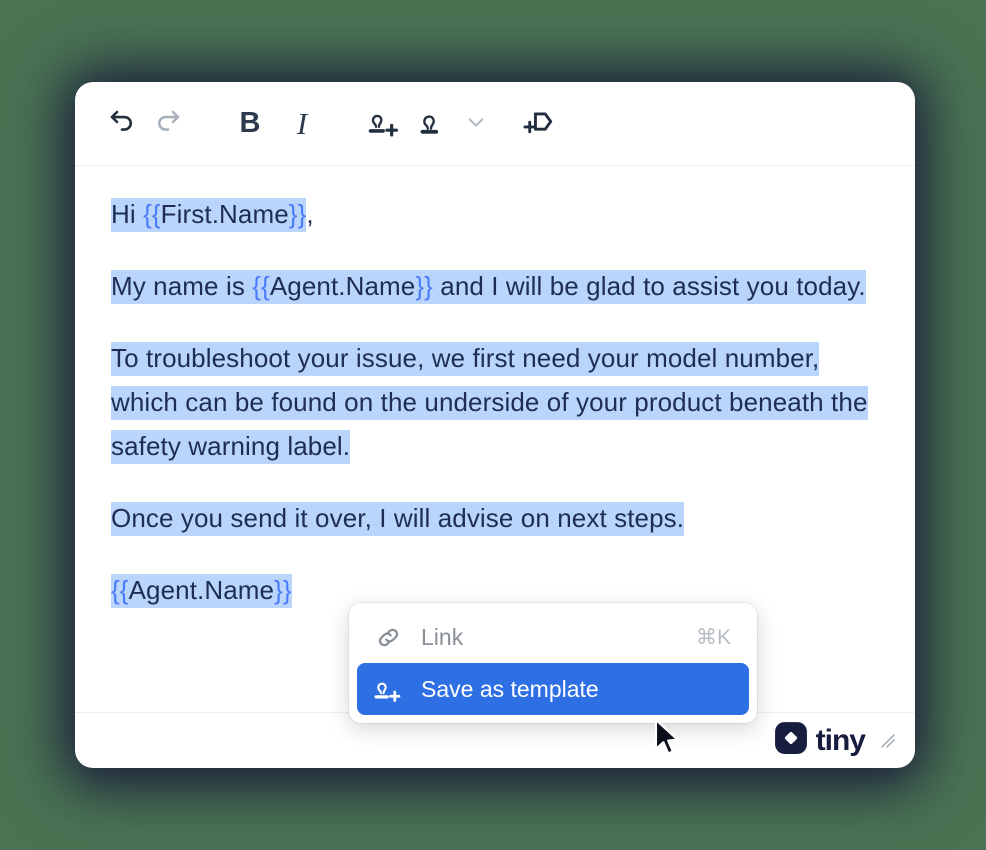 Image resolution: width=986 pixels, height=850 pixels. I want to click on stamp-icon, so click(436, 123).